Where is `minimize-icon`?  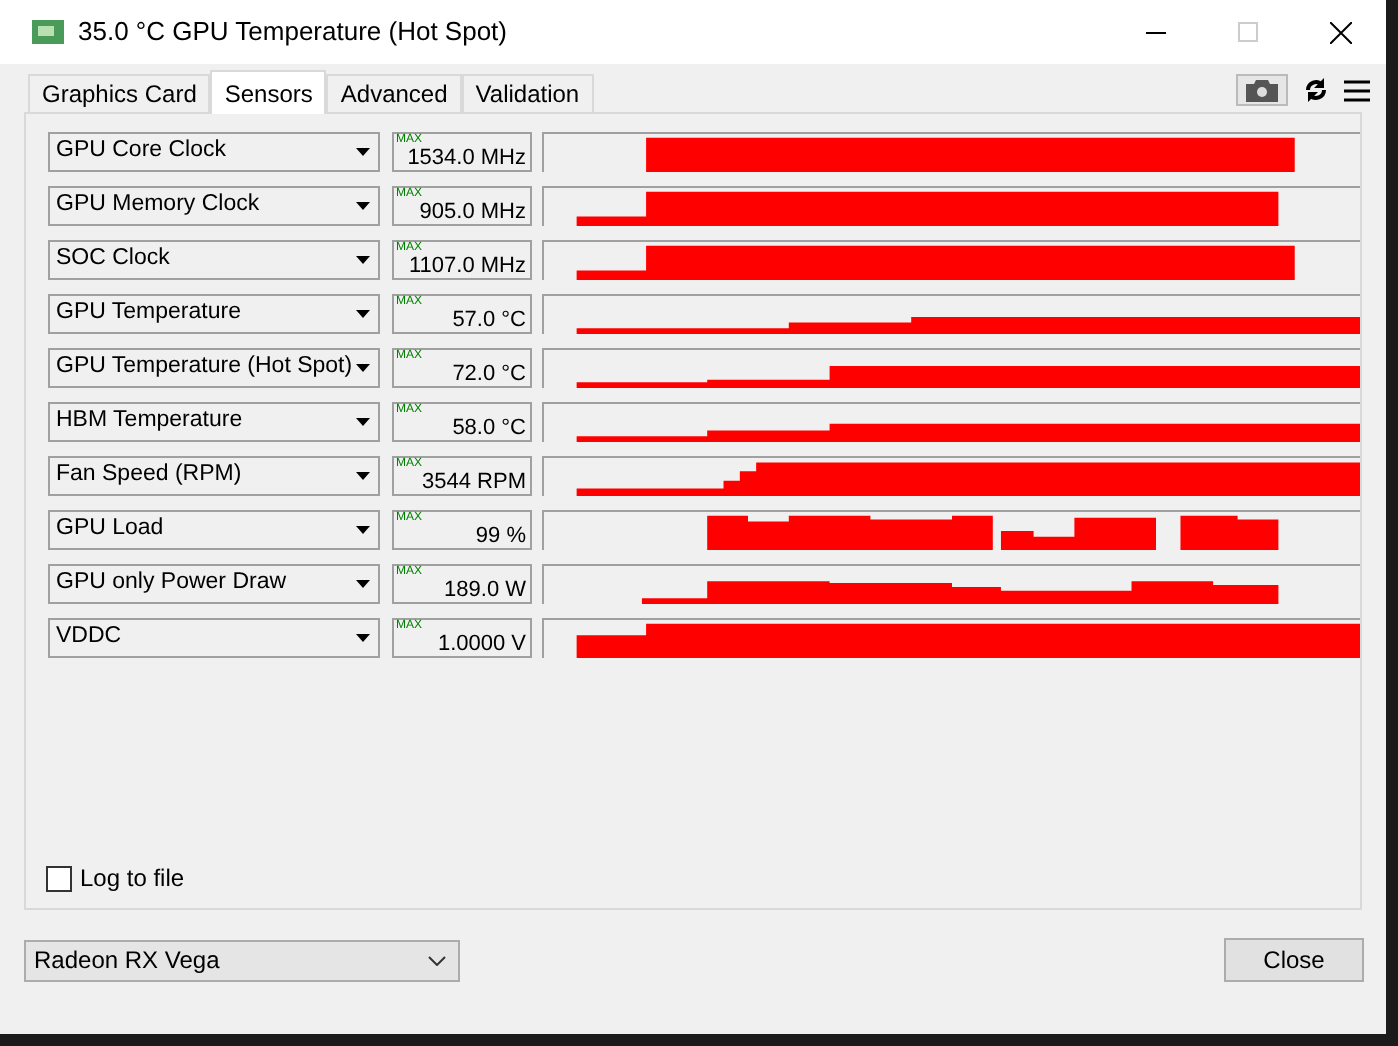
minimize-icon is located at coordinates (1156, 32).